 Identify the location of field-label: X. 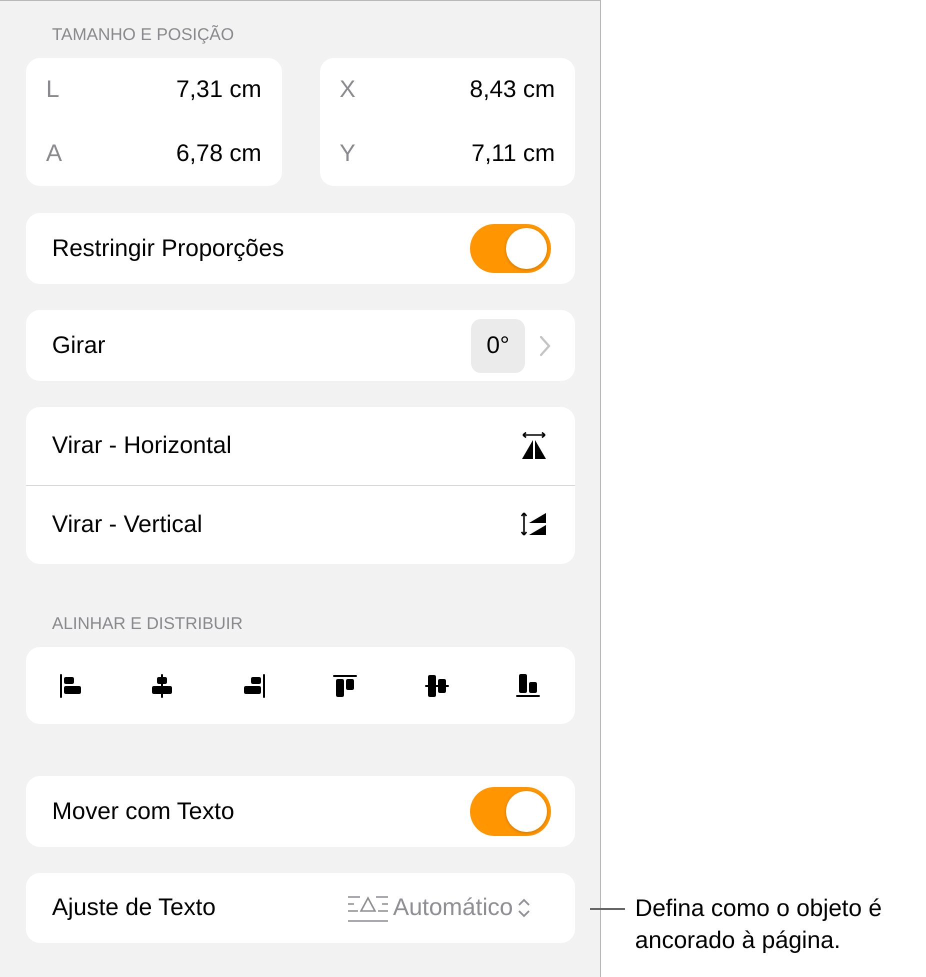
(348, 90).